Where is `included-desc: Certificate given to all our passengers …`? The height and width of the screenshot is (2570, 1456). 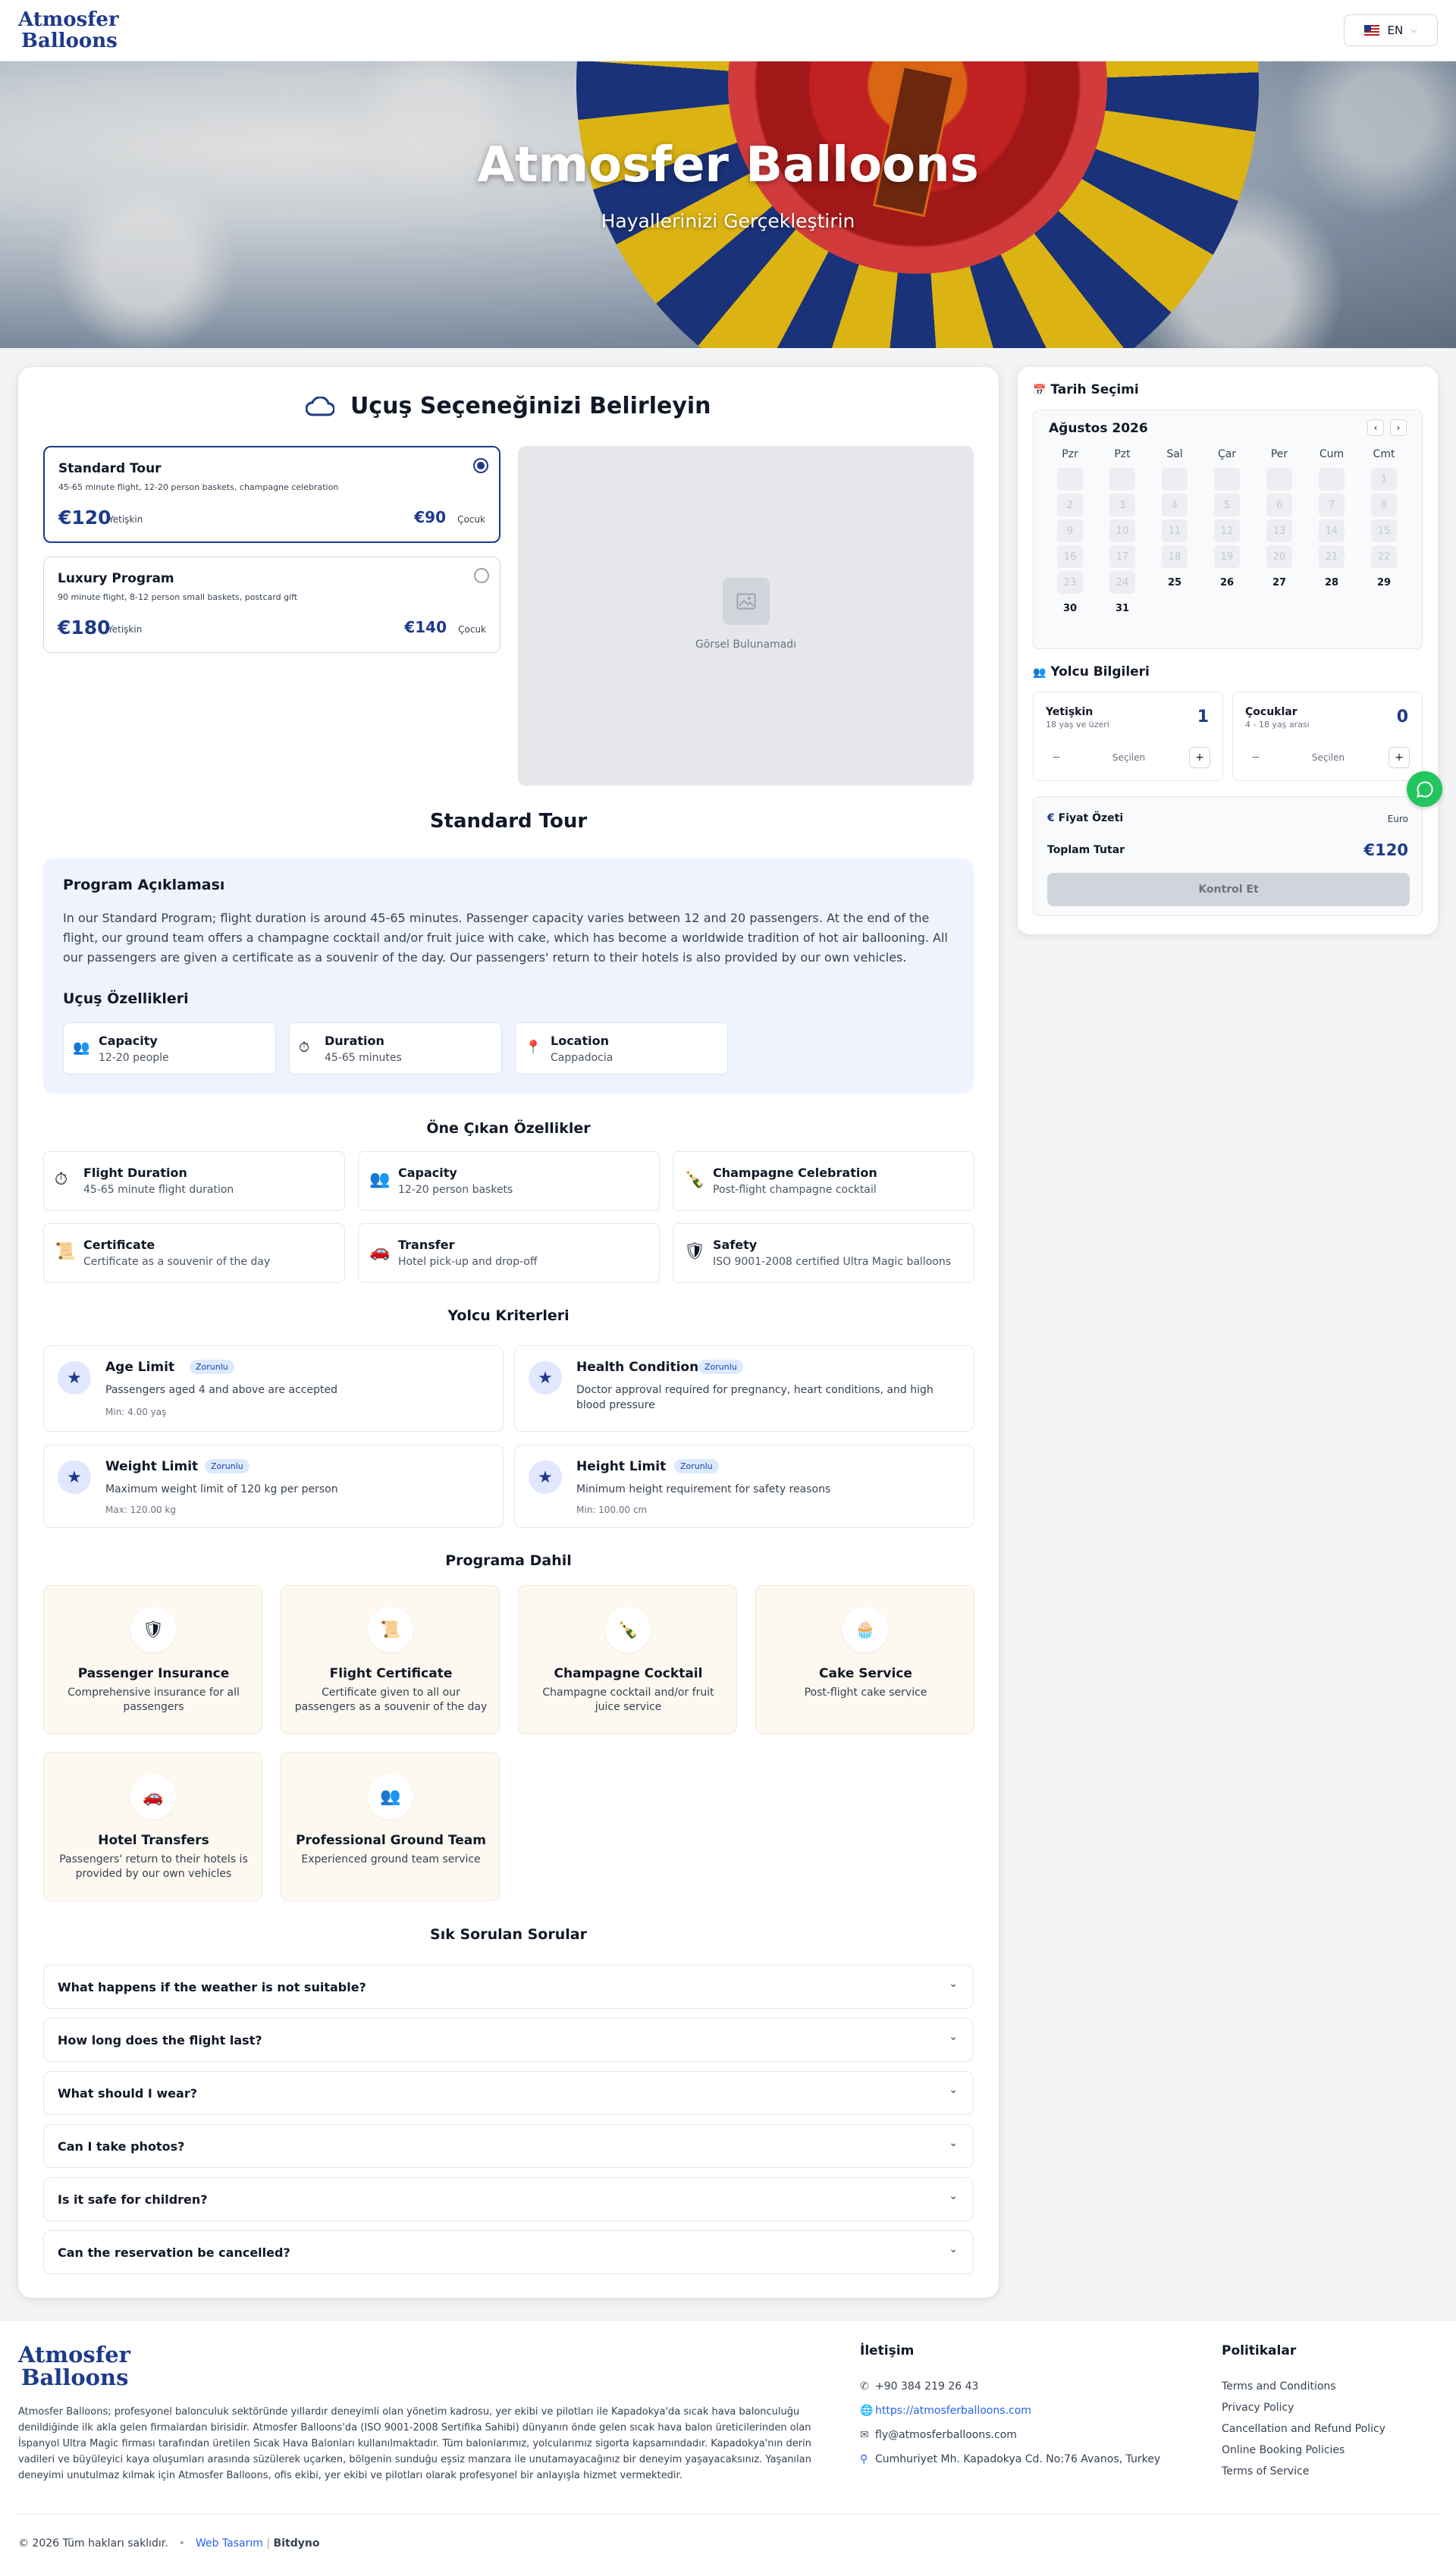
included-desc: Certificate given to all our passengers … is located at coordinates (391, 1700).